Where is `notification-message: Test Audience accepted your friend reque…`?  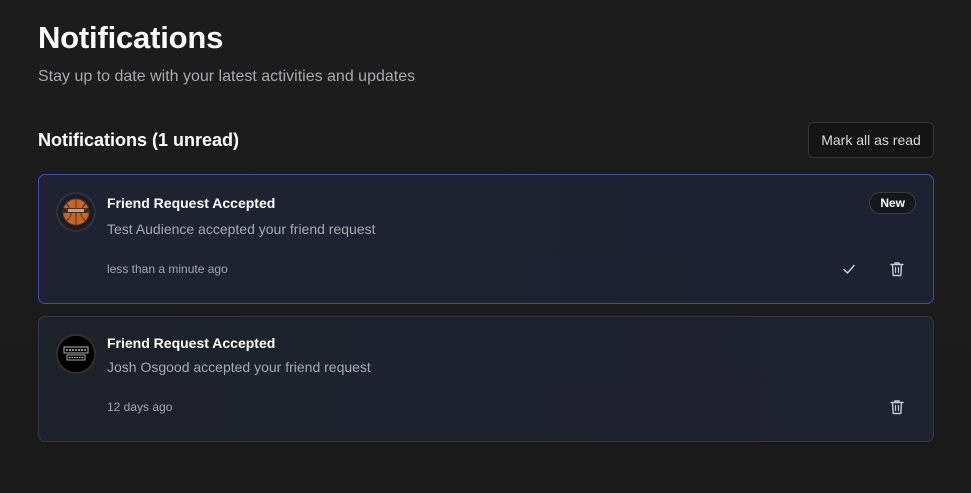
notification-message: Test Audience accepted your friend reque… is located at coordinates (241, 229).